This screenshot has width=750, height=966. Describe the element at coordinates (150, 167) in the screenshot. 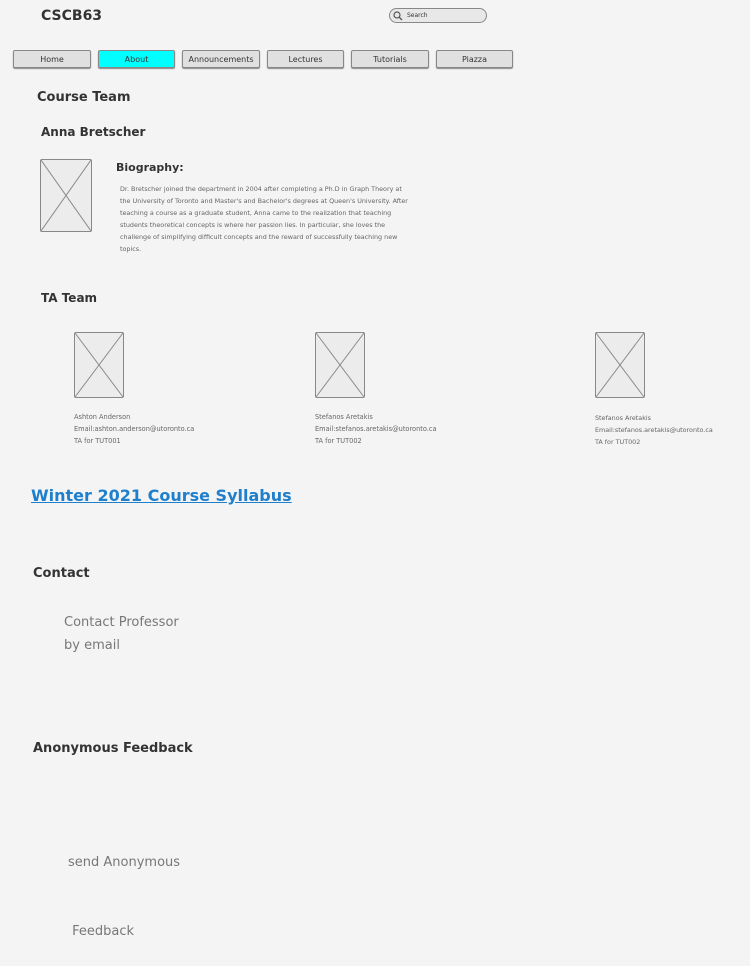

I see `biography-heading: Biography:` at that location.